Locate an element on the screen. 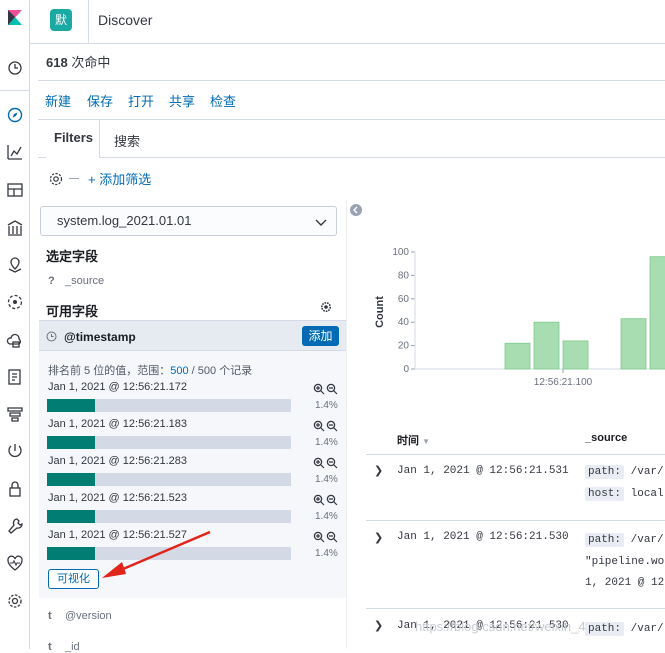 The width and height of the screenshot is (665, 653). top-menu: 新建 保存 打开 共享 检查 is located at coordinates (351, 100).